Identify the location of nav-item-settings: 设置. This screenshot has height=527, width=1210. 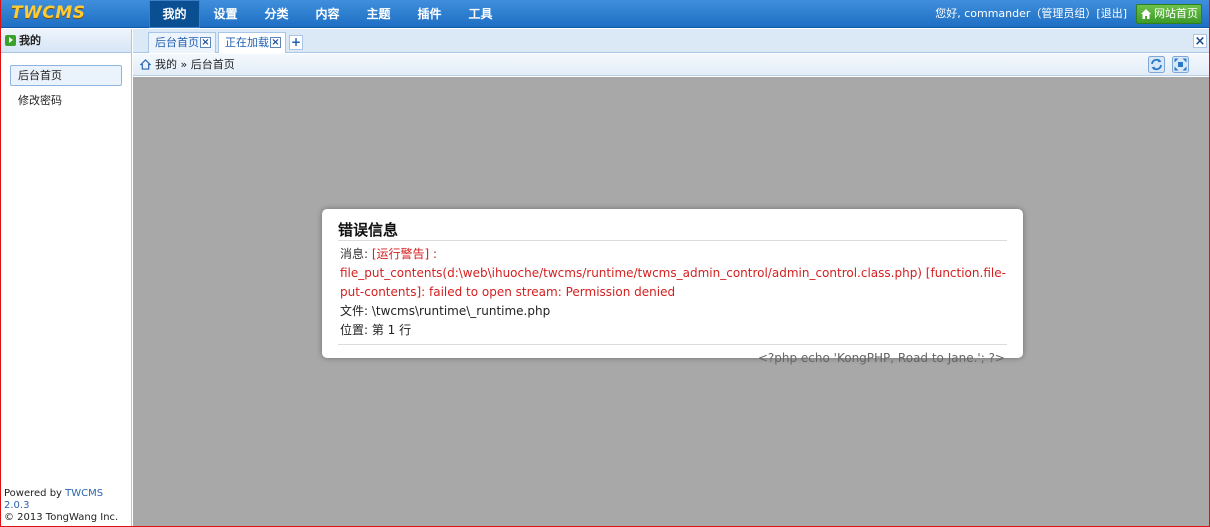
(225, 14).